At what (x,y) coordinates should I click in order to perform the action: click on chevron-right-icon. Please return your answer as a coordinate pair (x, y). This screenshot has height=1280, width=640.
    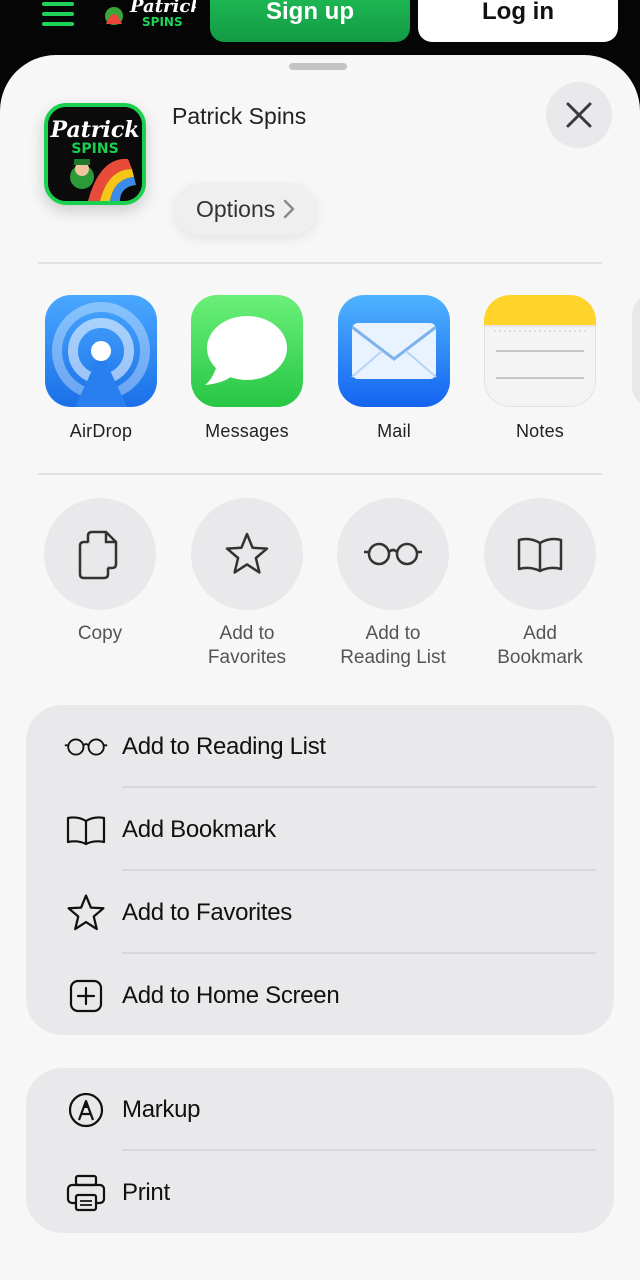
    Looking at the image, I should click on (289, 209).